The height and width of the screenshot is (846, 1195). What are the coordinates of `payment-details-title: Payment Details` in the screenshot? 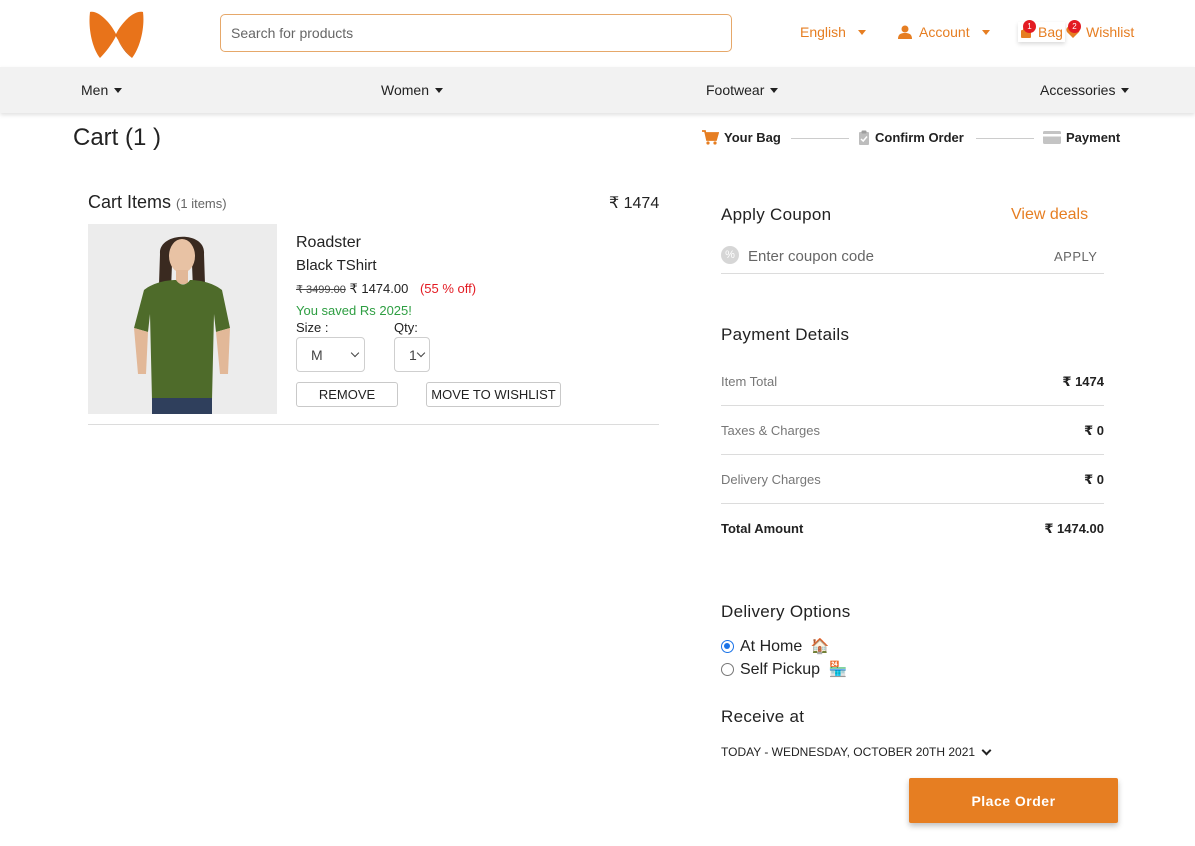 It's located at (785, 334).